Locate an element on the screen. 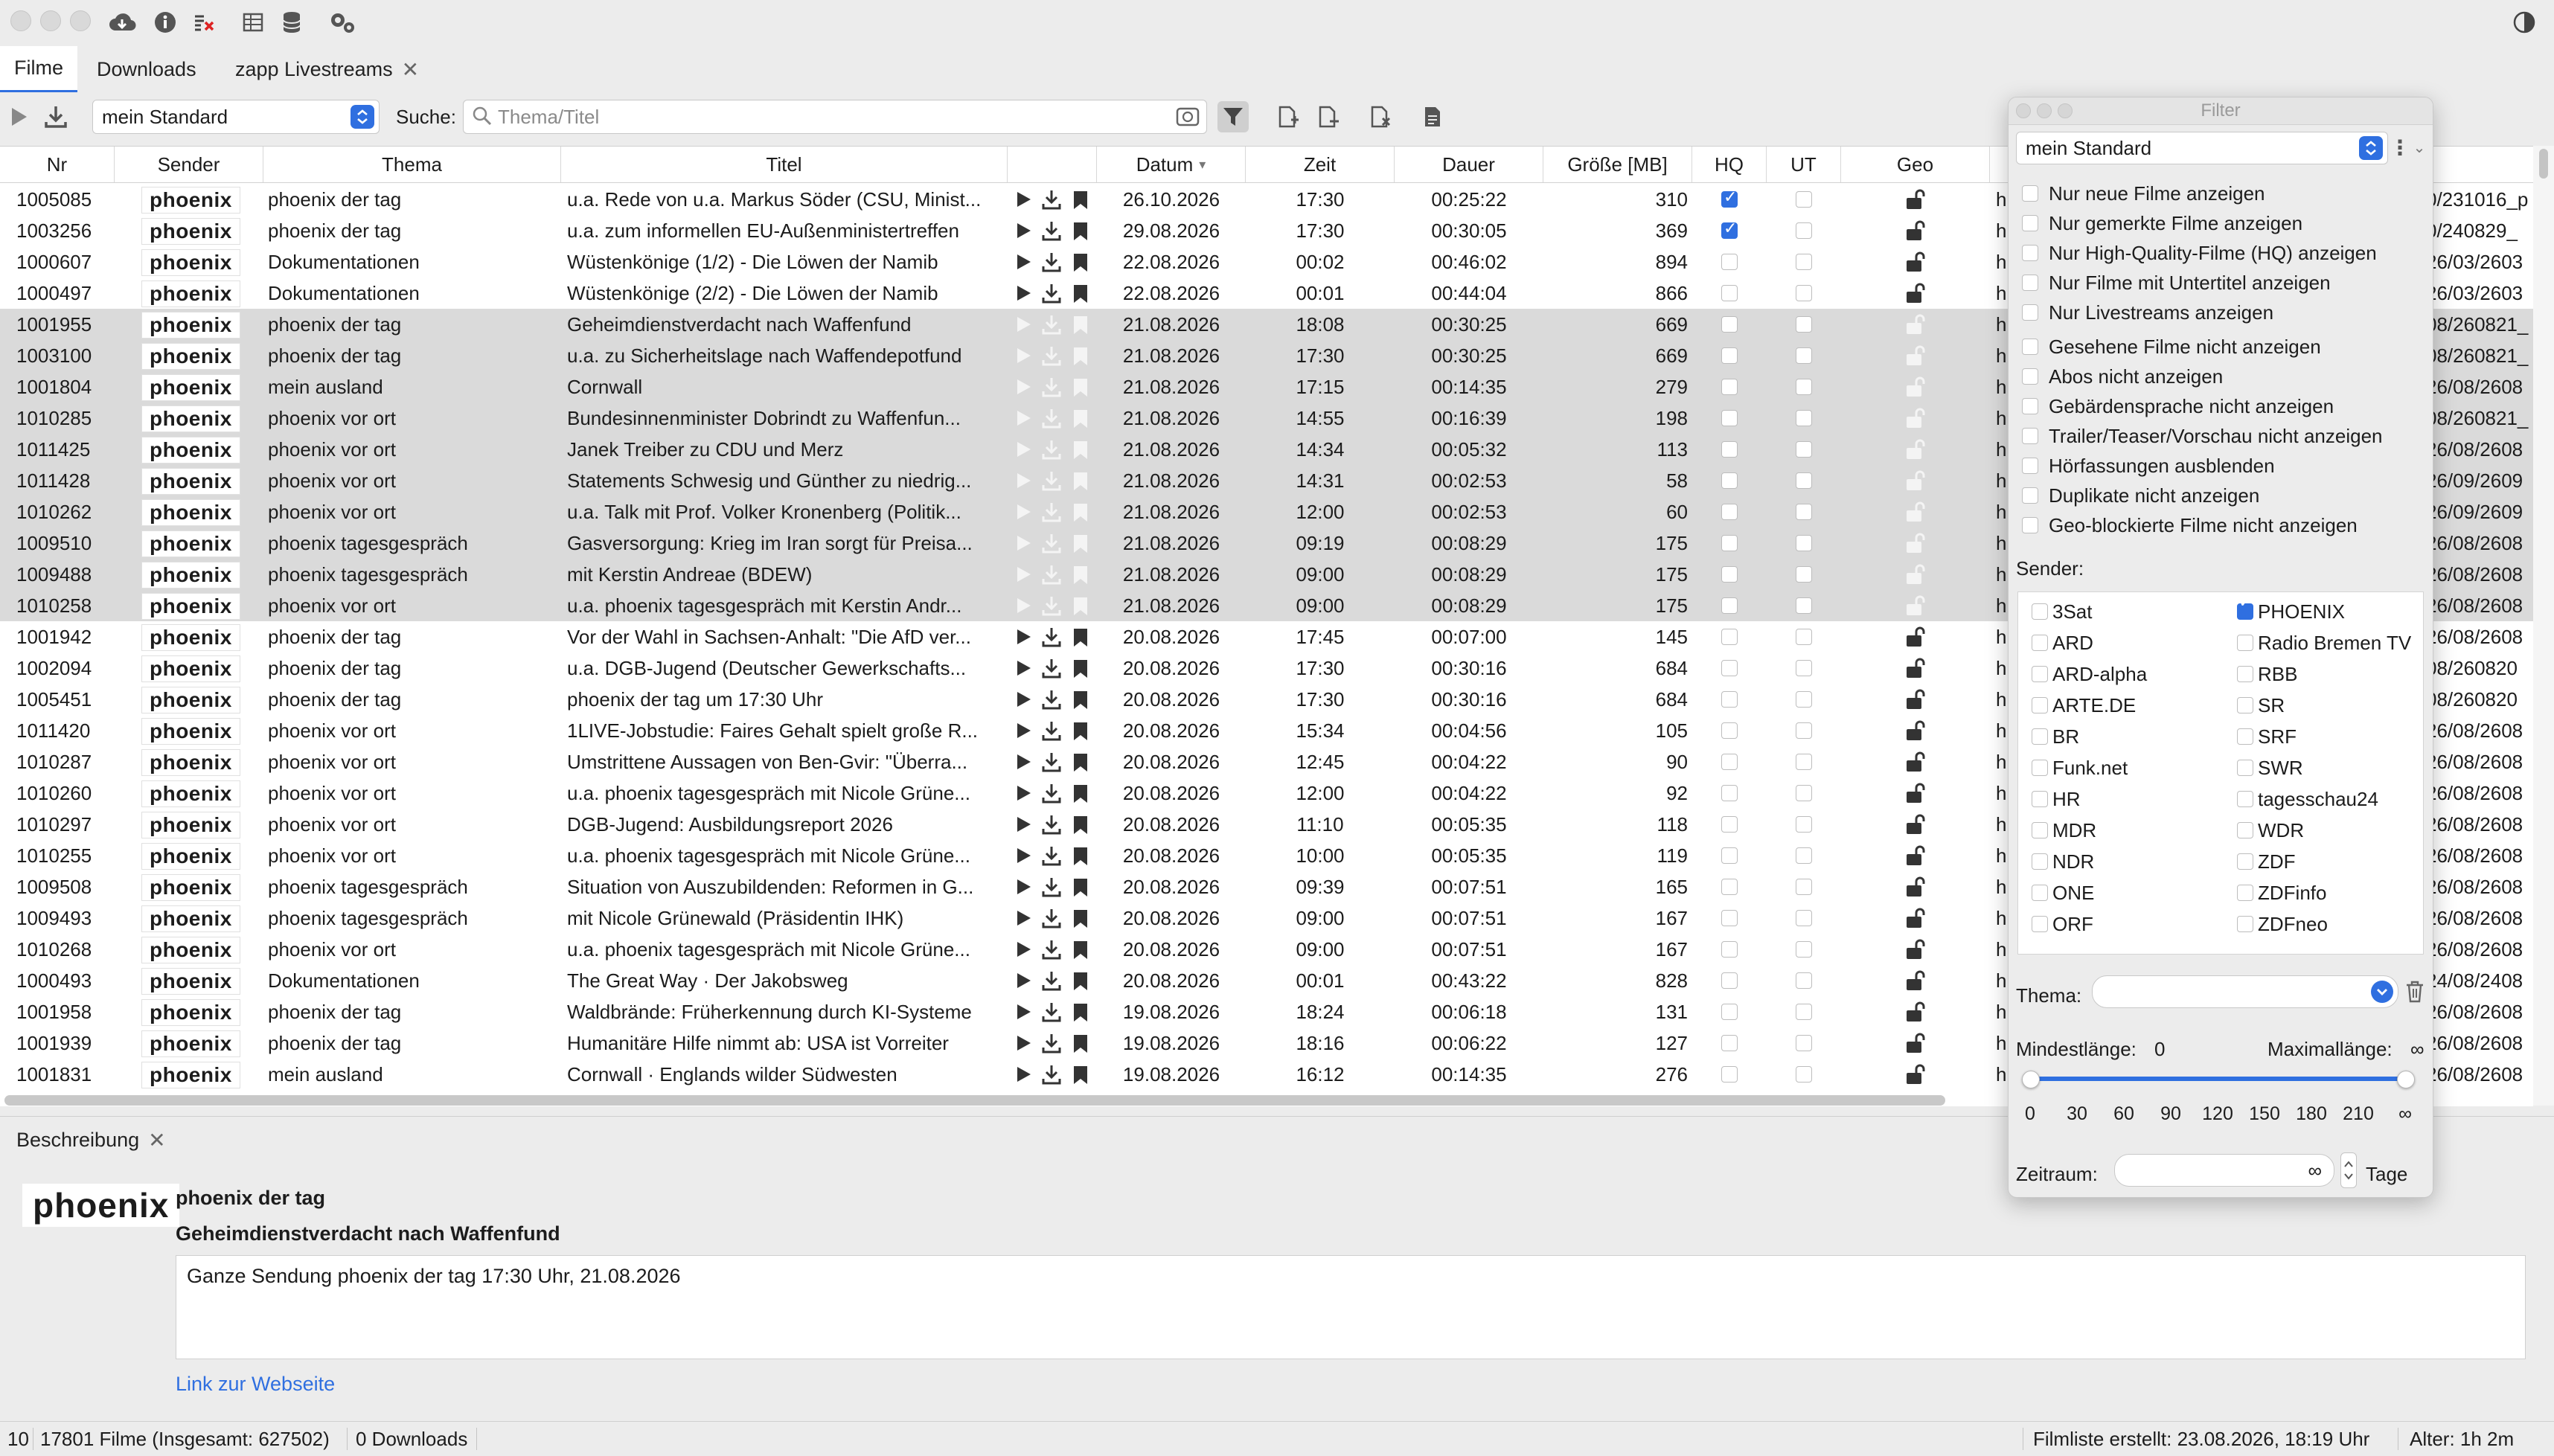 The height and width of the screenshot is (1456, 2554). filter-option-checkbox: Trailer/Teaser/Vorschau nicht anzeigen is located at coordinates (2202, 436).